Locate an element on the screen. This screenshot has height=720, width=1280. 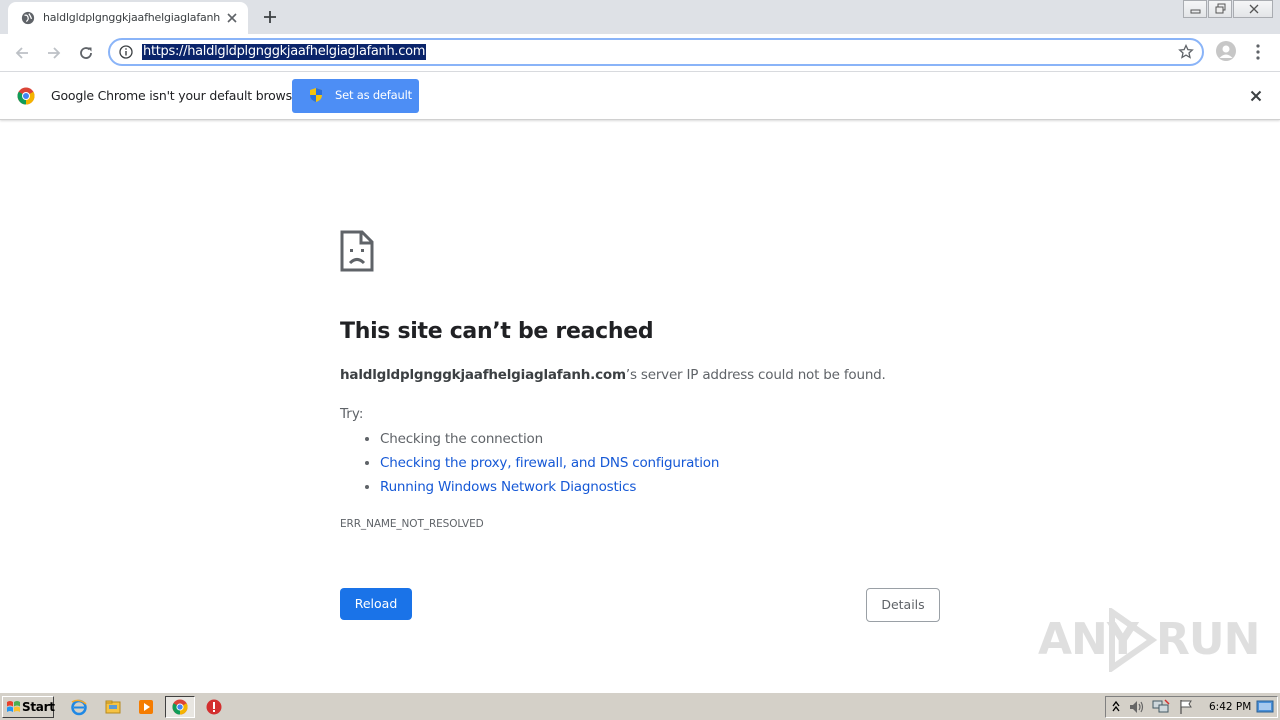
media-player-icon is located at coordinates (146, 707).